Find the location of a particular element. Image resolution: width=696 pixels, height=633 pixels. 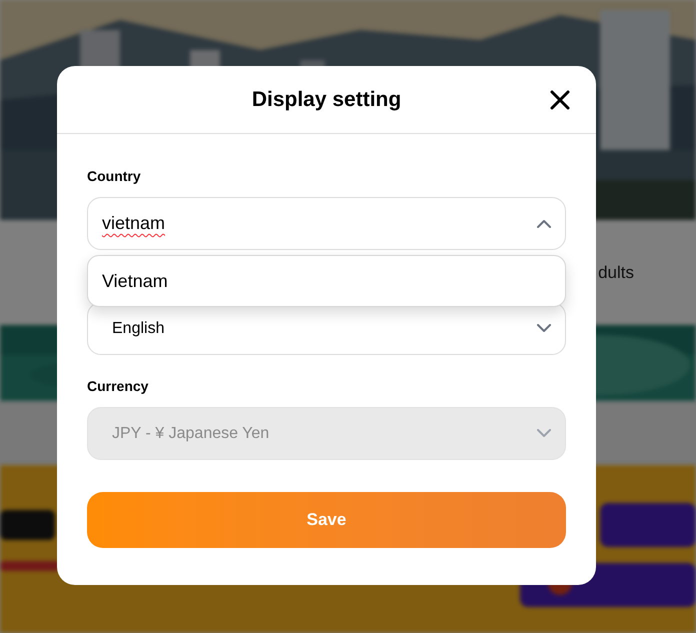

close-button is located at coordinates (560, 100).